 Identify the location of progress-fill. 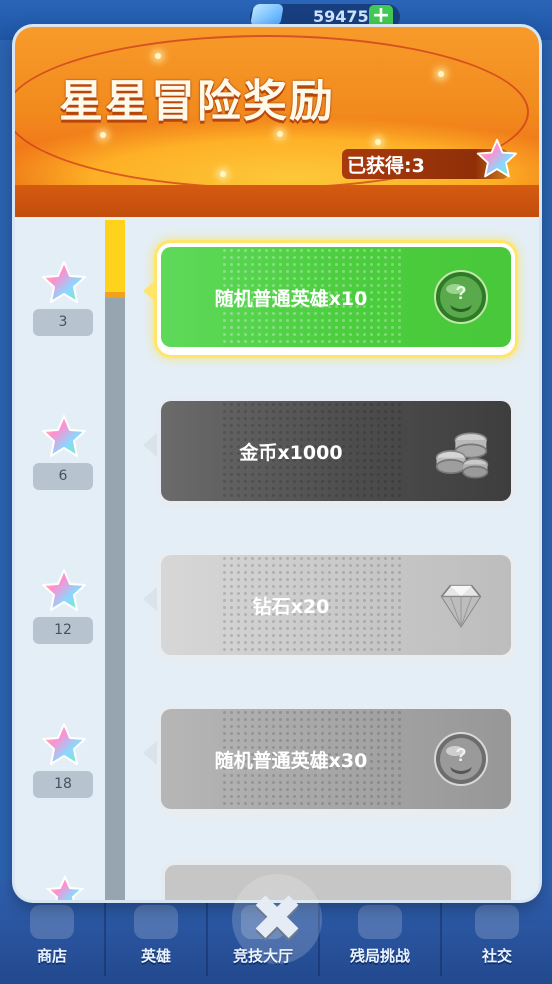
(115, 256).